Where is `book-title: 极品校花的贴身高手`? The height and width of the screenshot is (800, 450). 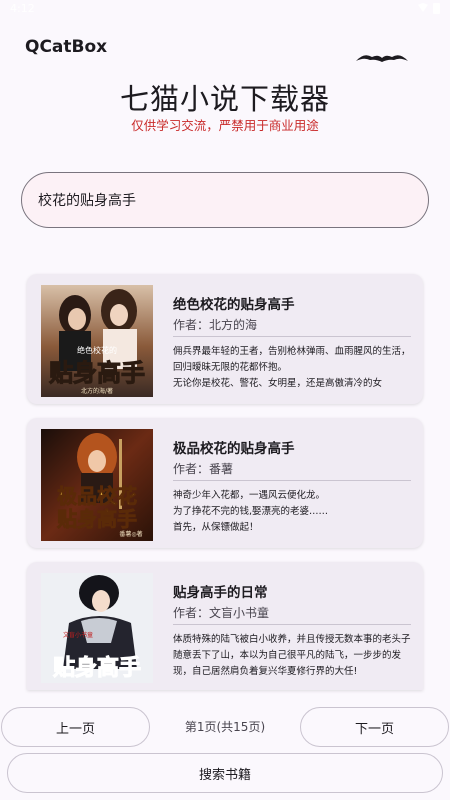 book-title: 极品校花的贴身高手 is located at coordinates (234, 449).